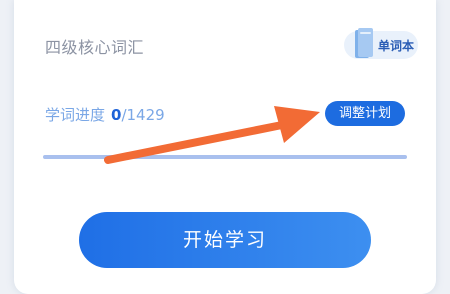 The height and width of the screenshot is (294, 450). Describe the element at coordinates (364, 43) in the screenshot. I see `book-icon` at that location.